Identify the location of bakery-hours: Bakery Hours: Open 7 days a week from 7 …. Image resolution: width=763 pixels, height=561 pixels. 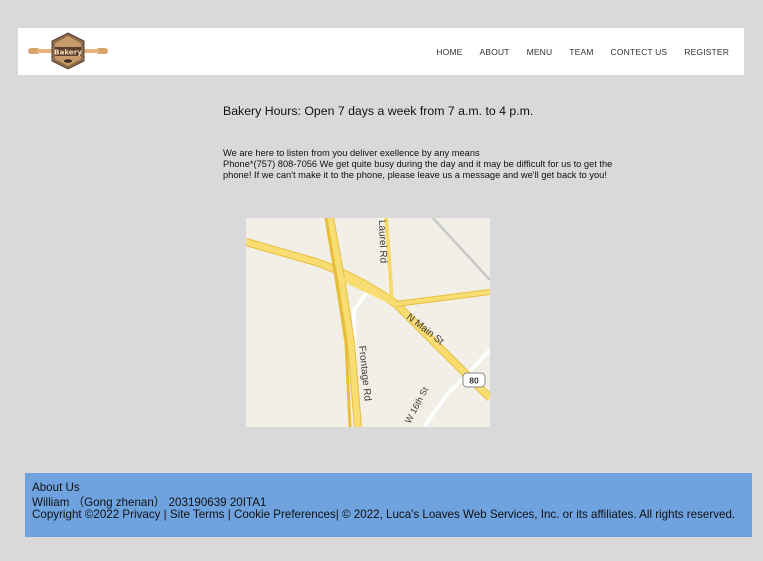
(378, 111).